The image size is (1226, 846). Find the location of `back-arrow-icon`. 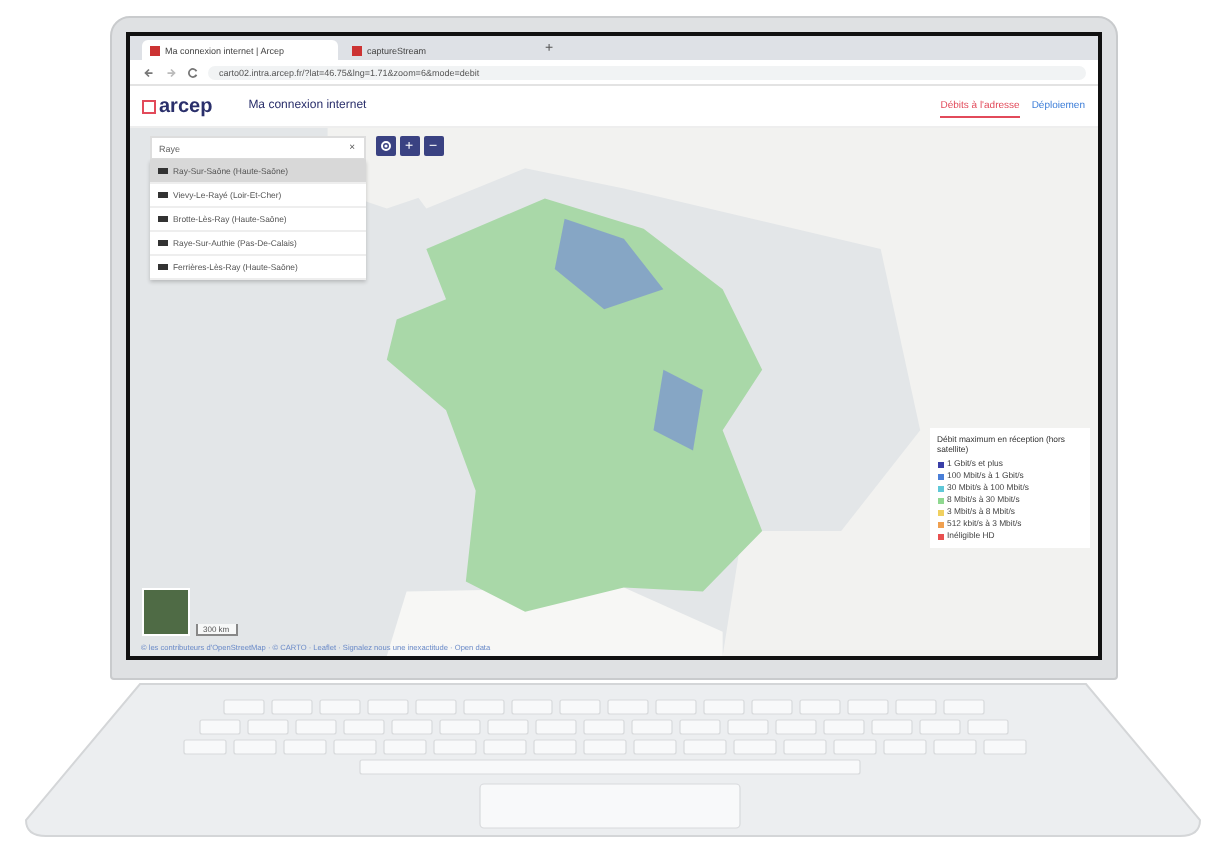

back-arrow-icon is located at coordinates (148, 72).